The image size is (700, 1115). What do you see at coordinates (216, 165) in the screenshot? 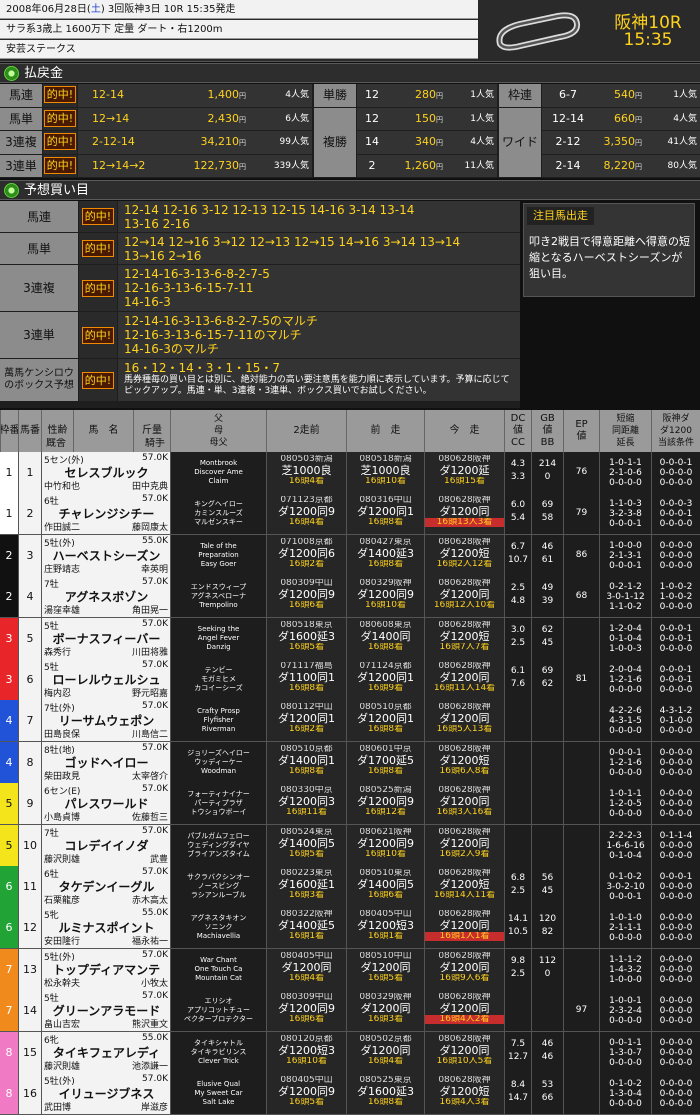
I see `payout-value: 122,730` at bounding box center [216, 165].